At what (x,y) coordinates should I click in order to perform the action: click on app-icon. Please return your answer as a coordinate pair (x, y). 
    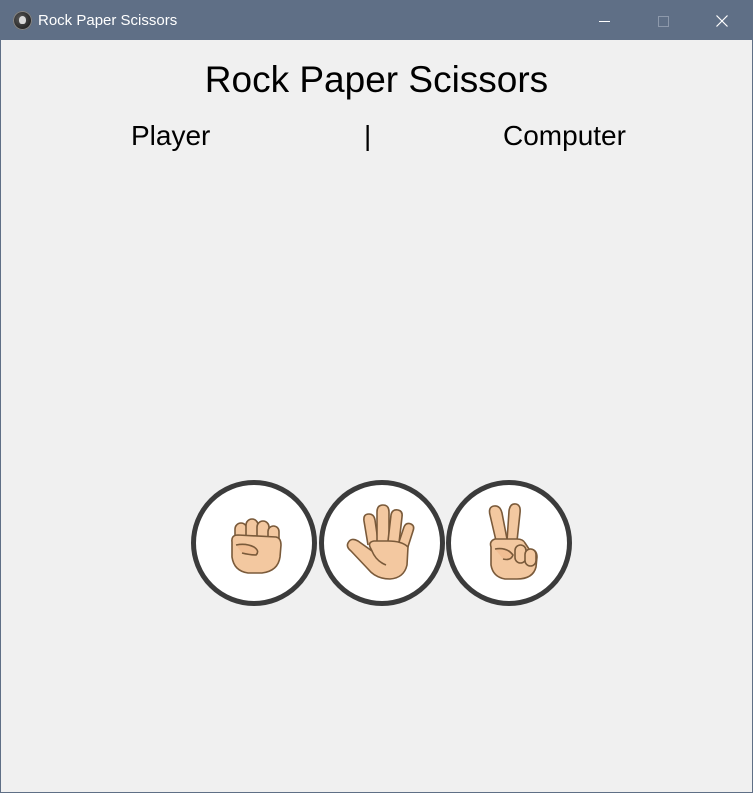
    Looking at the image, I should click on (22, 20).